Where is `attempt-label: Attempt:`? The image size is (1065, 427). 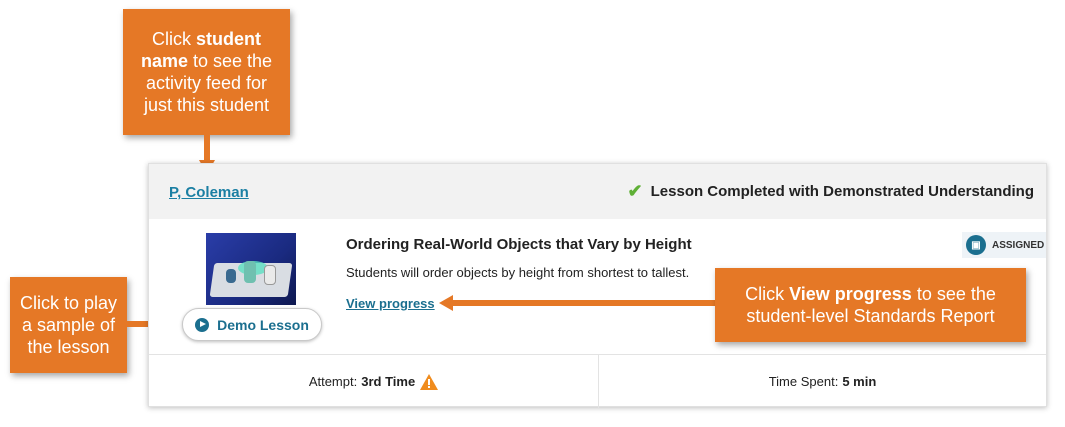
attempt-label: Attempt: is located at coordinates (333, 381).